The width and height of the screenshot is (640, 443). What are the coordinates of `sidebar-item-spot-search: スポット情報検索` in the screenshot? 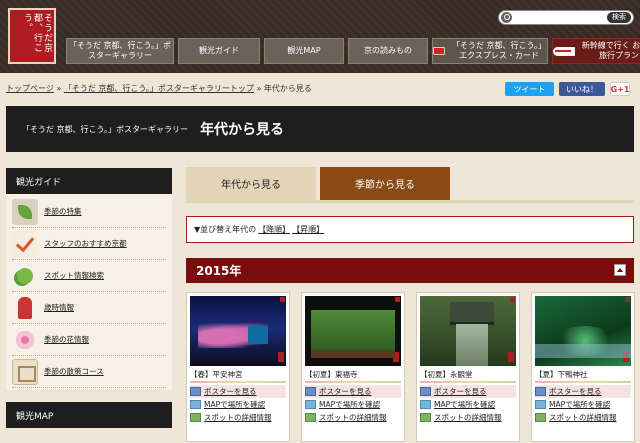 It's located at (89, 276).